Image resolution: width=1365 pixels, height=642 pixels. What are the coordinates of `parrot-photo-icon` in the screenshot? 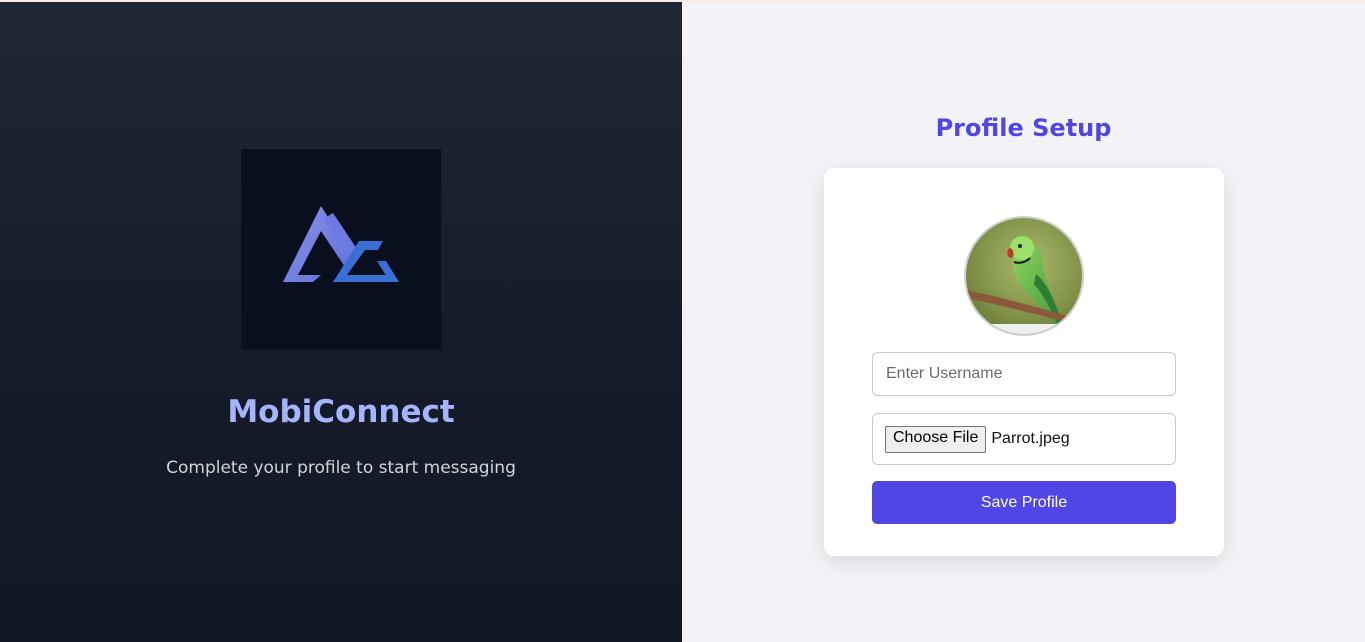 It's located at (1024, 276).